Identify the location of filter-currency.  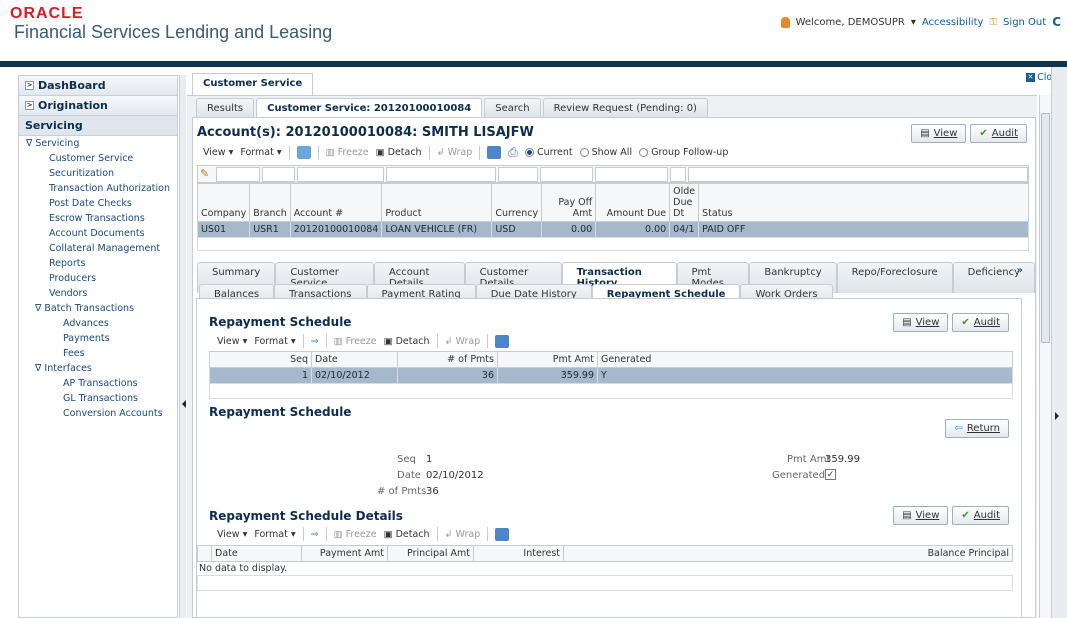
(518, 174).